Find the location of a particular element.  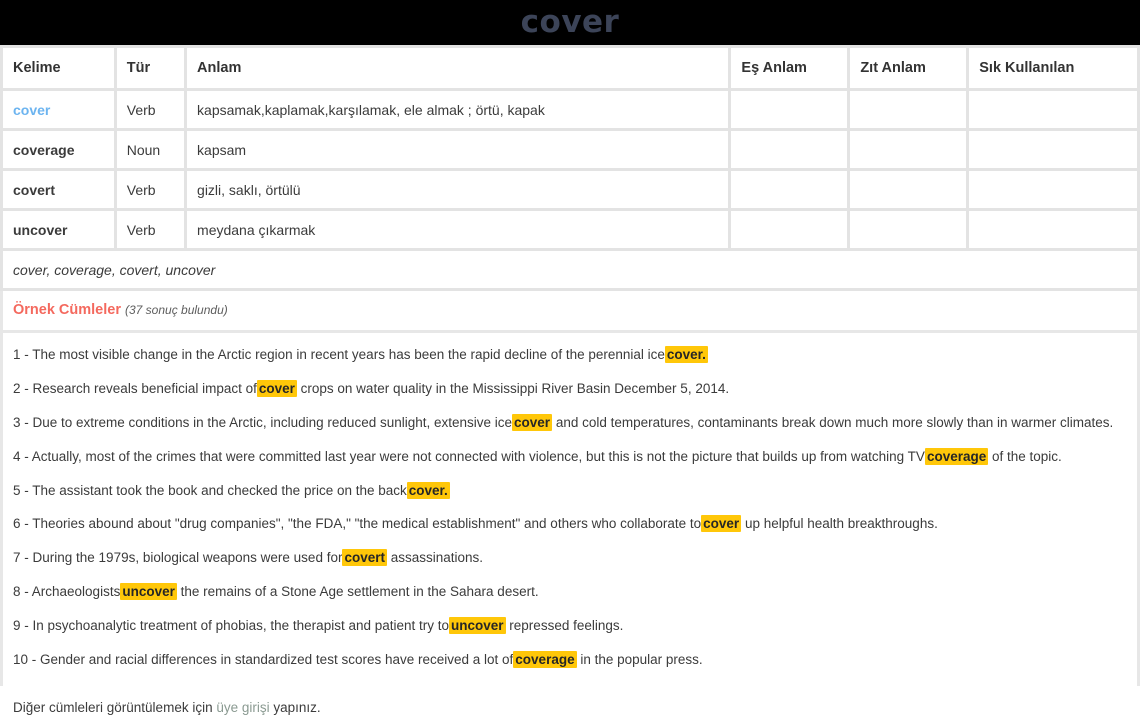

examples-header: Örnek Cümleler (37 sonuç bulundu) is located at coordinates (570, 310).